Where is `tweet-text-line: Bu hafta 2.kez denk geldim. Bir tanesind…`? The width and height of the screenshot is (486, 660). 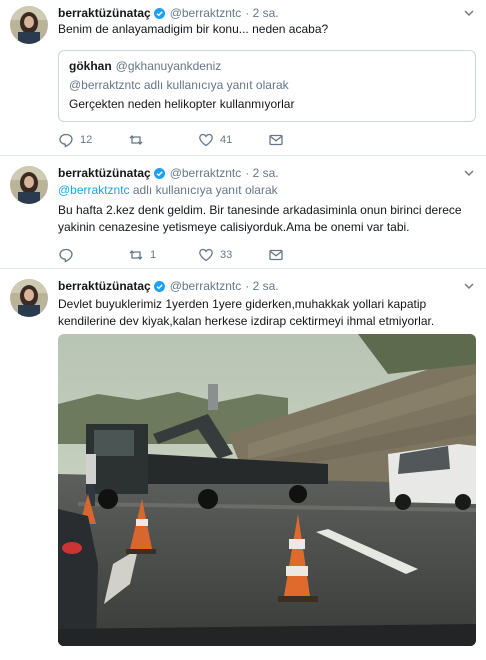
tweet-text-line: Bu hafta 2.kez denk geldim. Bir tanesind… is located at coordinates (260, 210).